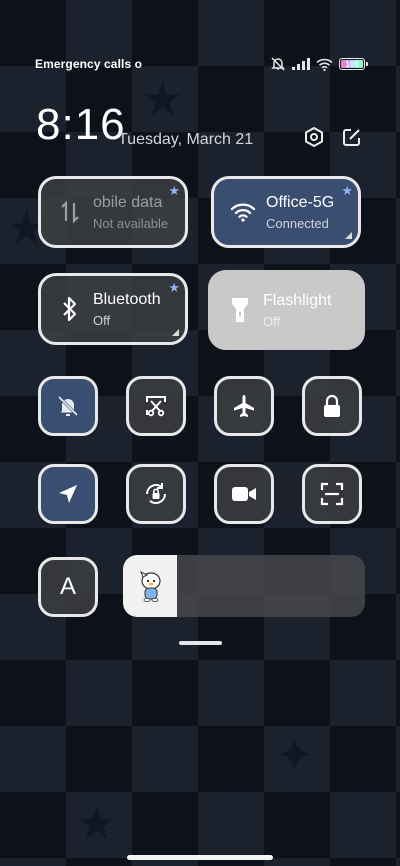 The image size is (400, 866). I want to click on video-camera-icon, so click(244, 494).